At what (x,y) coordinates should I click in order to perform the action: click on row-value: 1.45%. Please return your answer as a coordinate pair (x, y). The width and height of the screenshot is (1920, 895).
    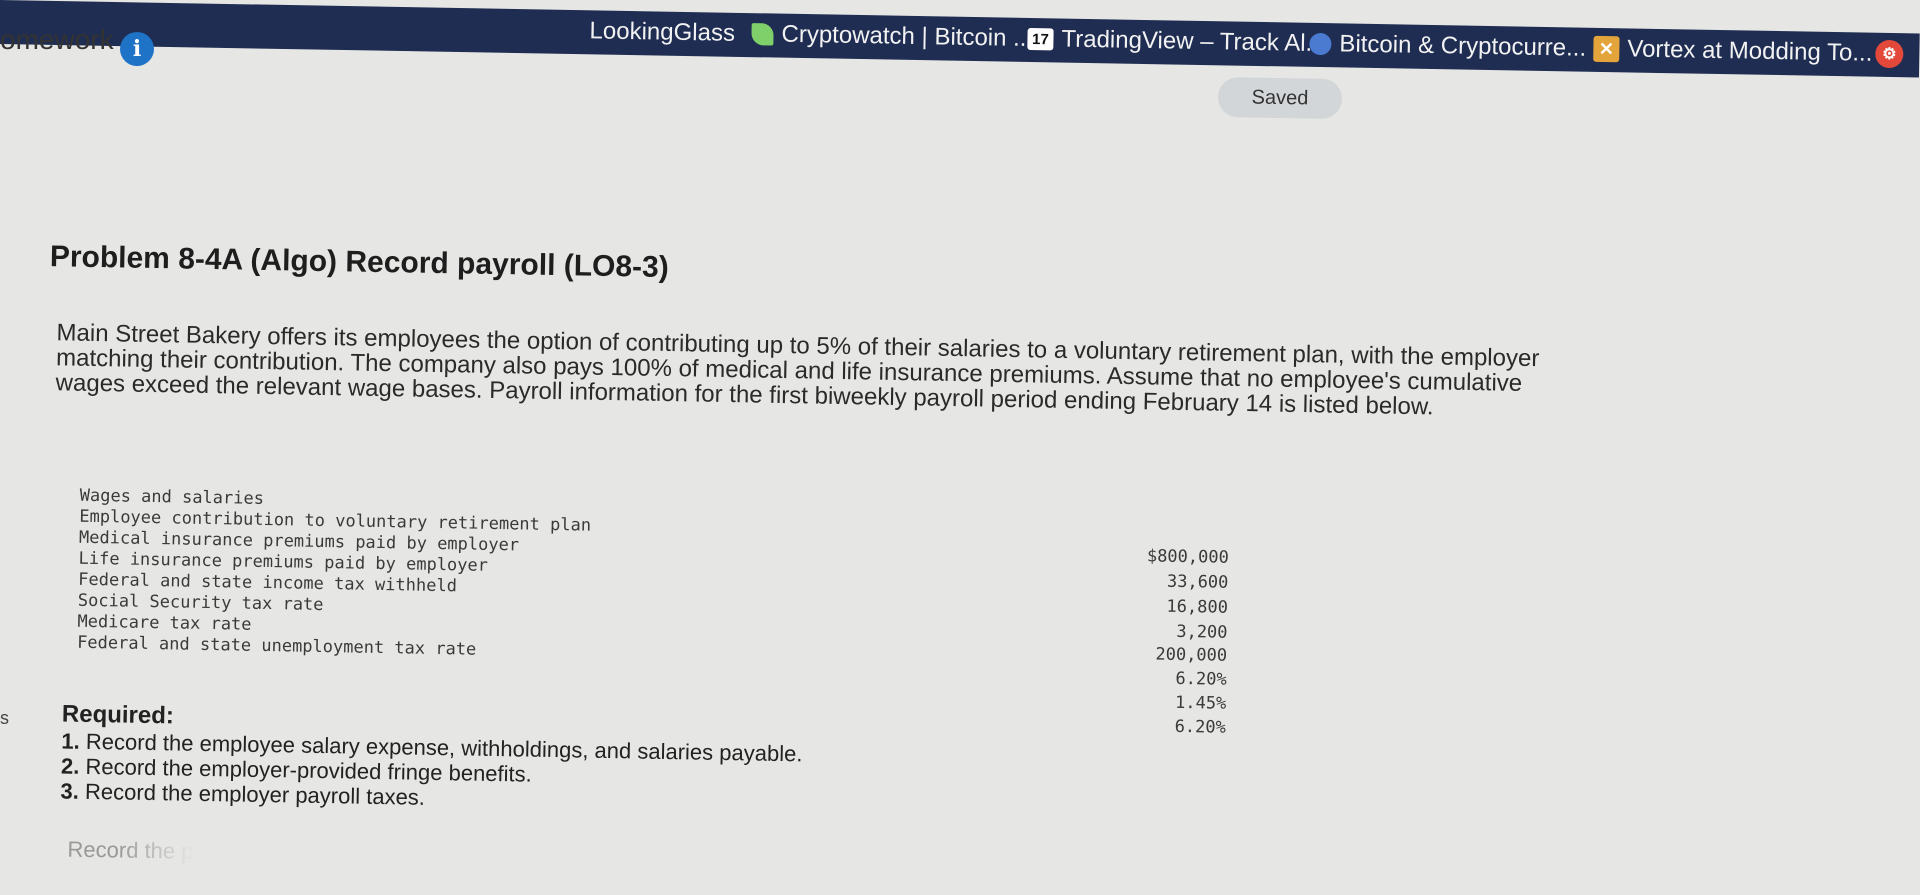
    Looking at the image, I should click on (1200, 703).